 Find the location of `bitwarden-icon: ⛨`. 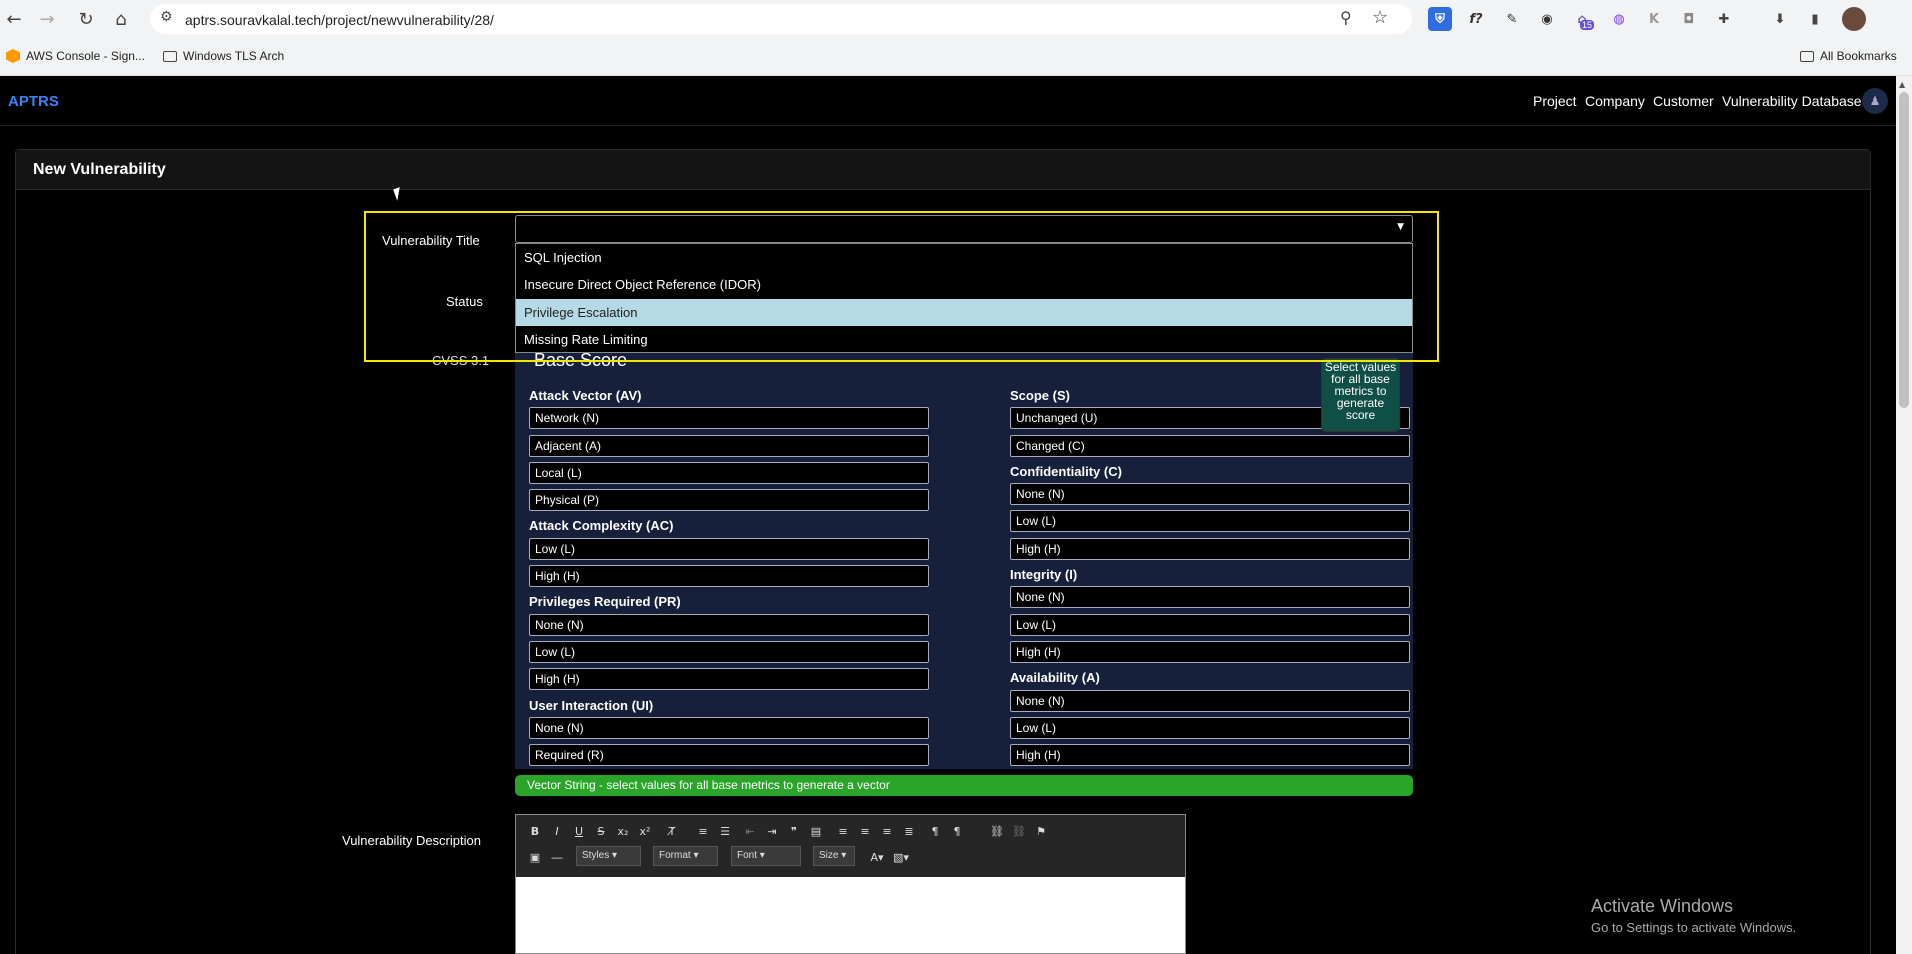

bitwarden-icon: ⛨ is located at coordinates (1440, 19).